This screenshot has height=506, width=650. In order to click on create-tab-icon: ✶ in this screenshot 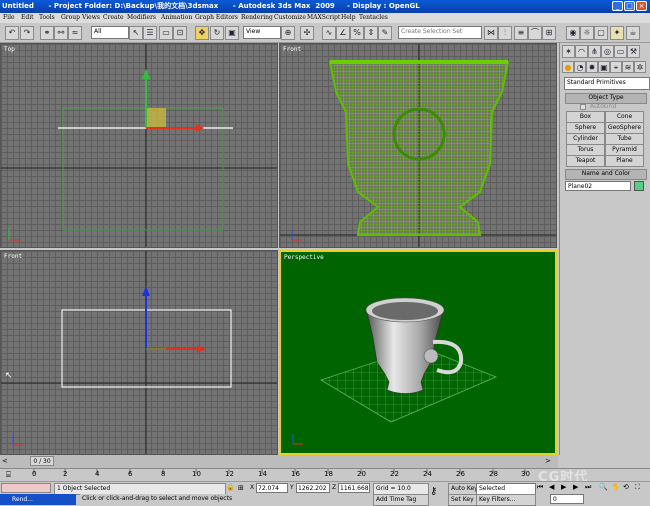, I will do `click(568, 51)`.